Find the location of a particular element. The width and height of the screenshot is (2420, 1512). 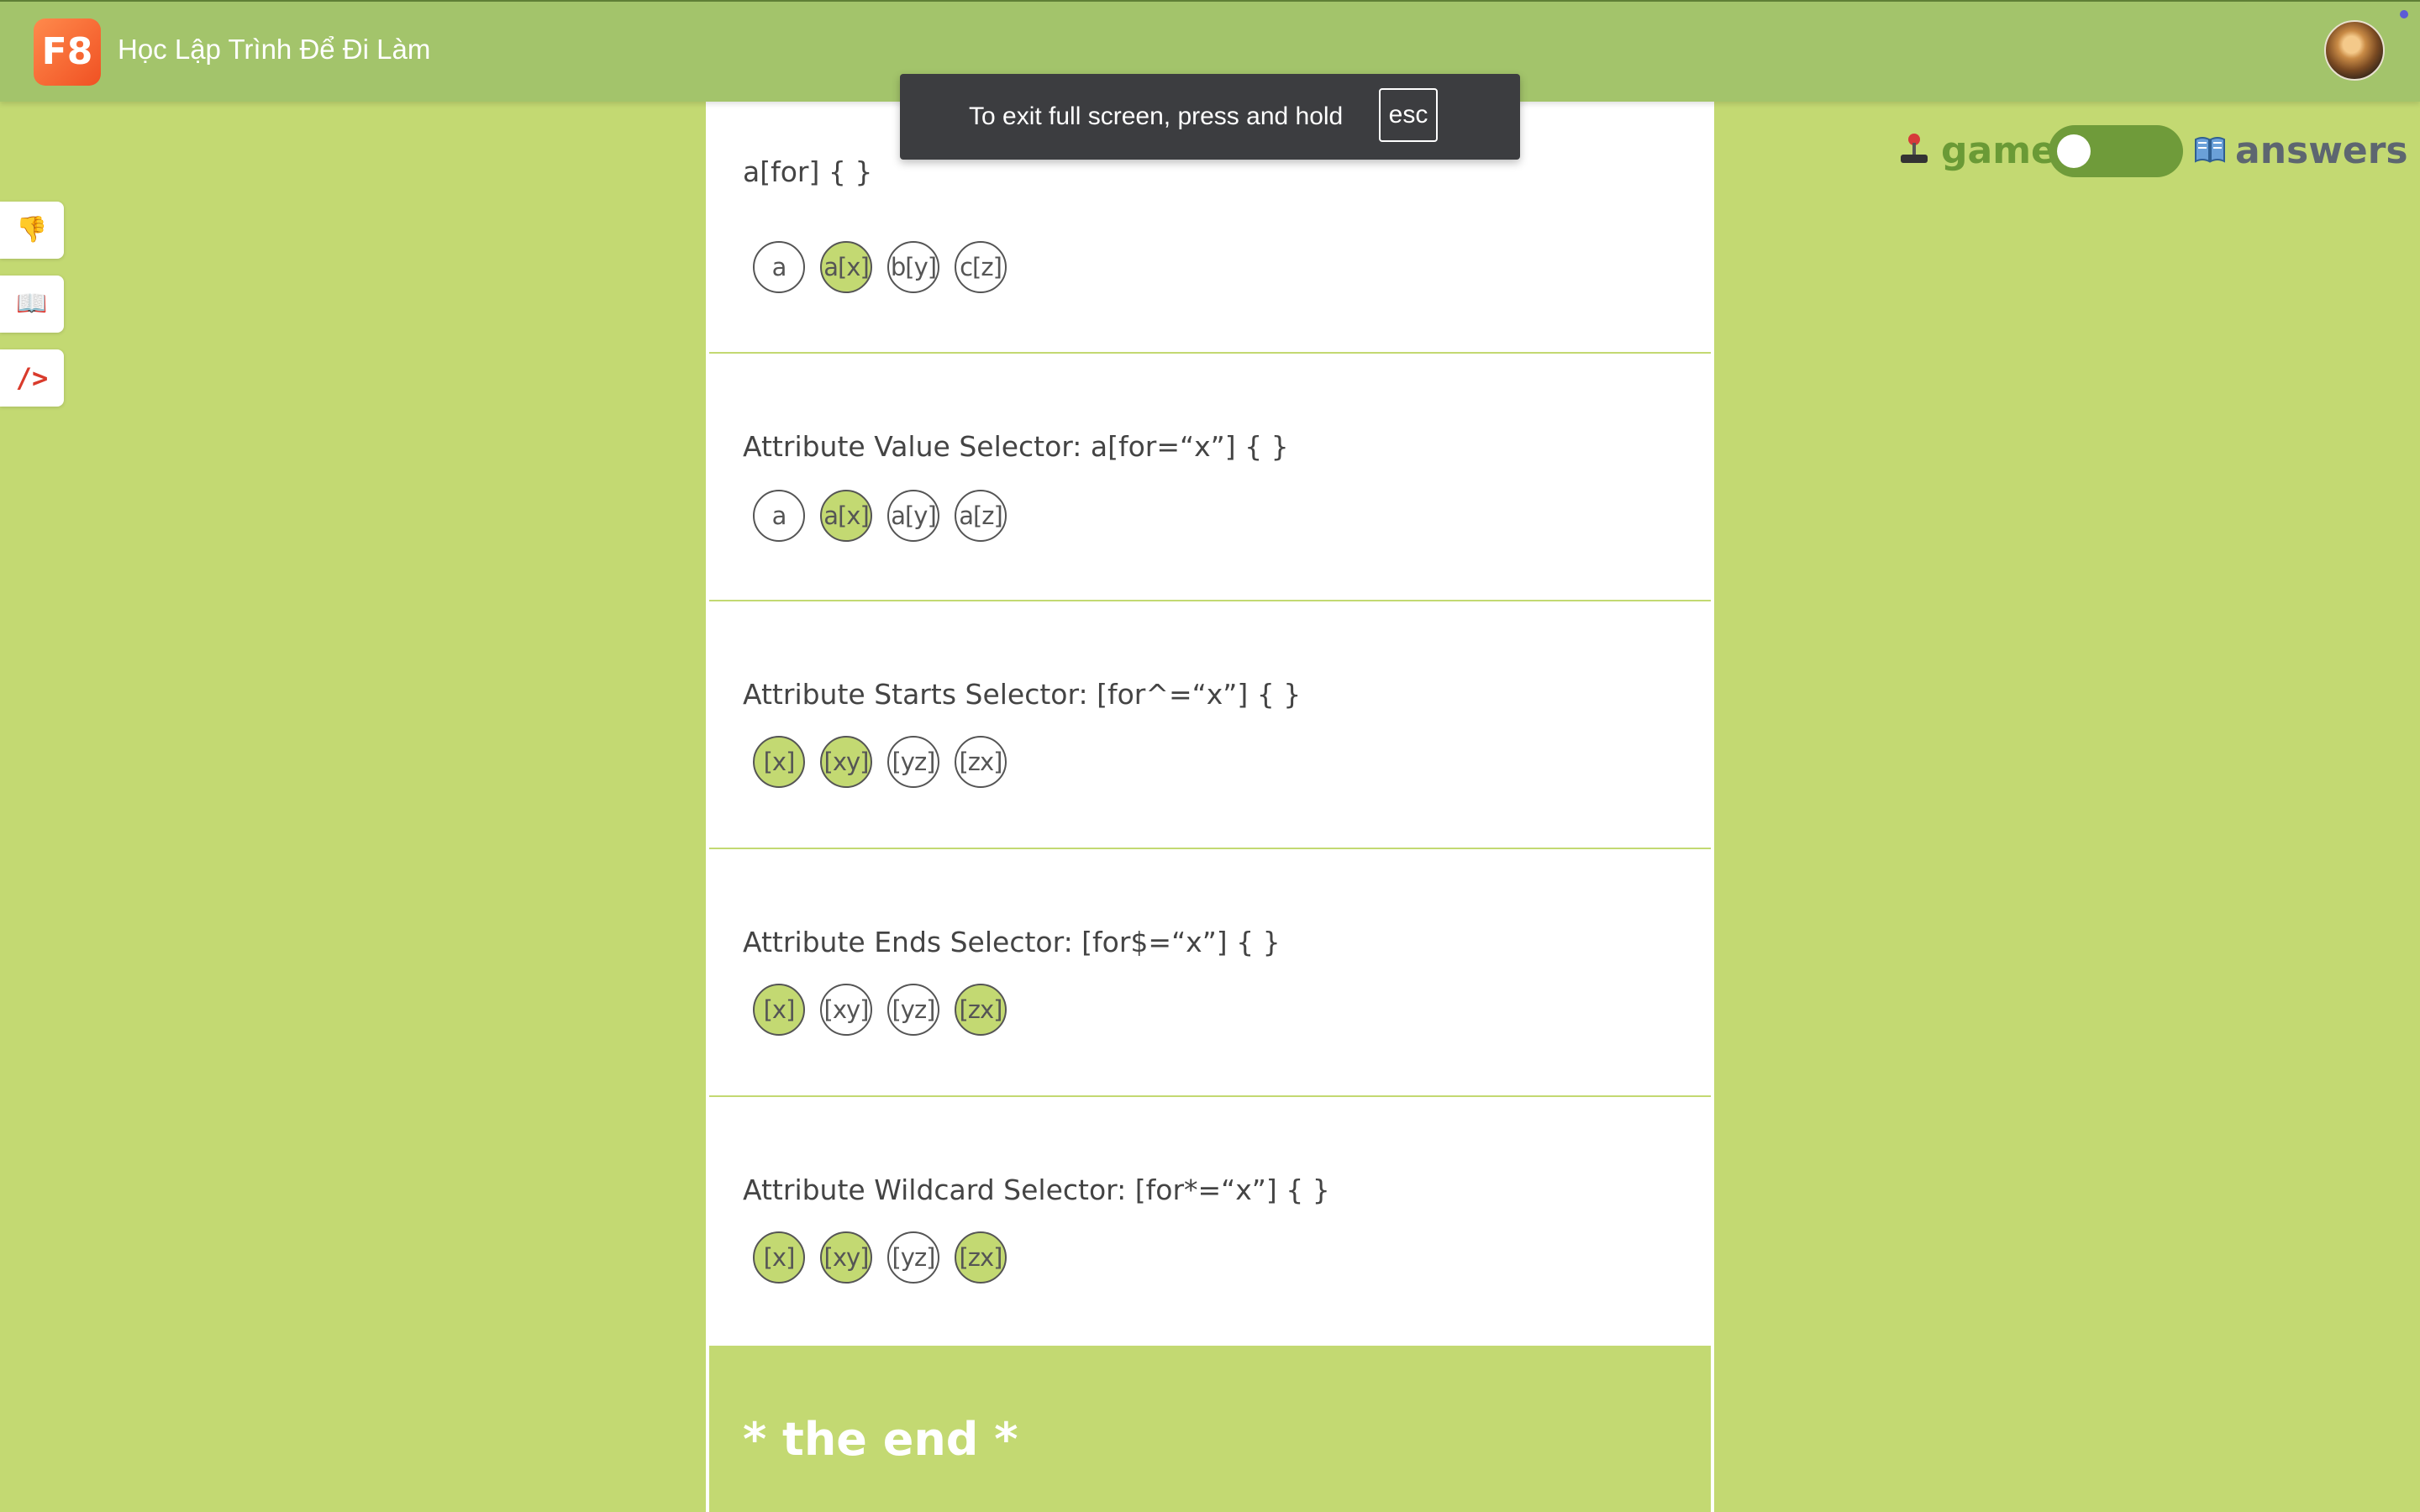

book-icon: 📖 is located at coordinates (32, 304).